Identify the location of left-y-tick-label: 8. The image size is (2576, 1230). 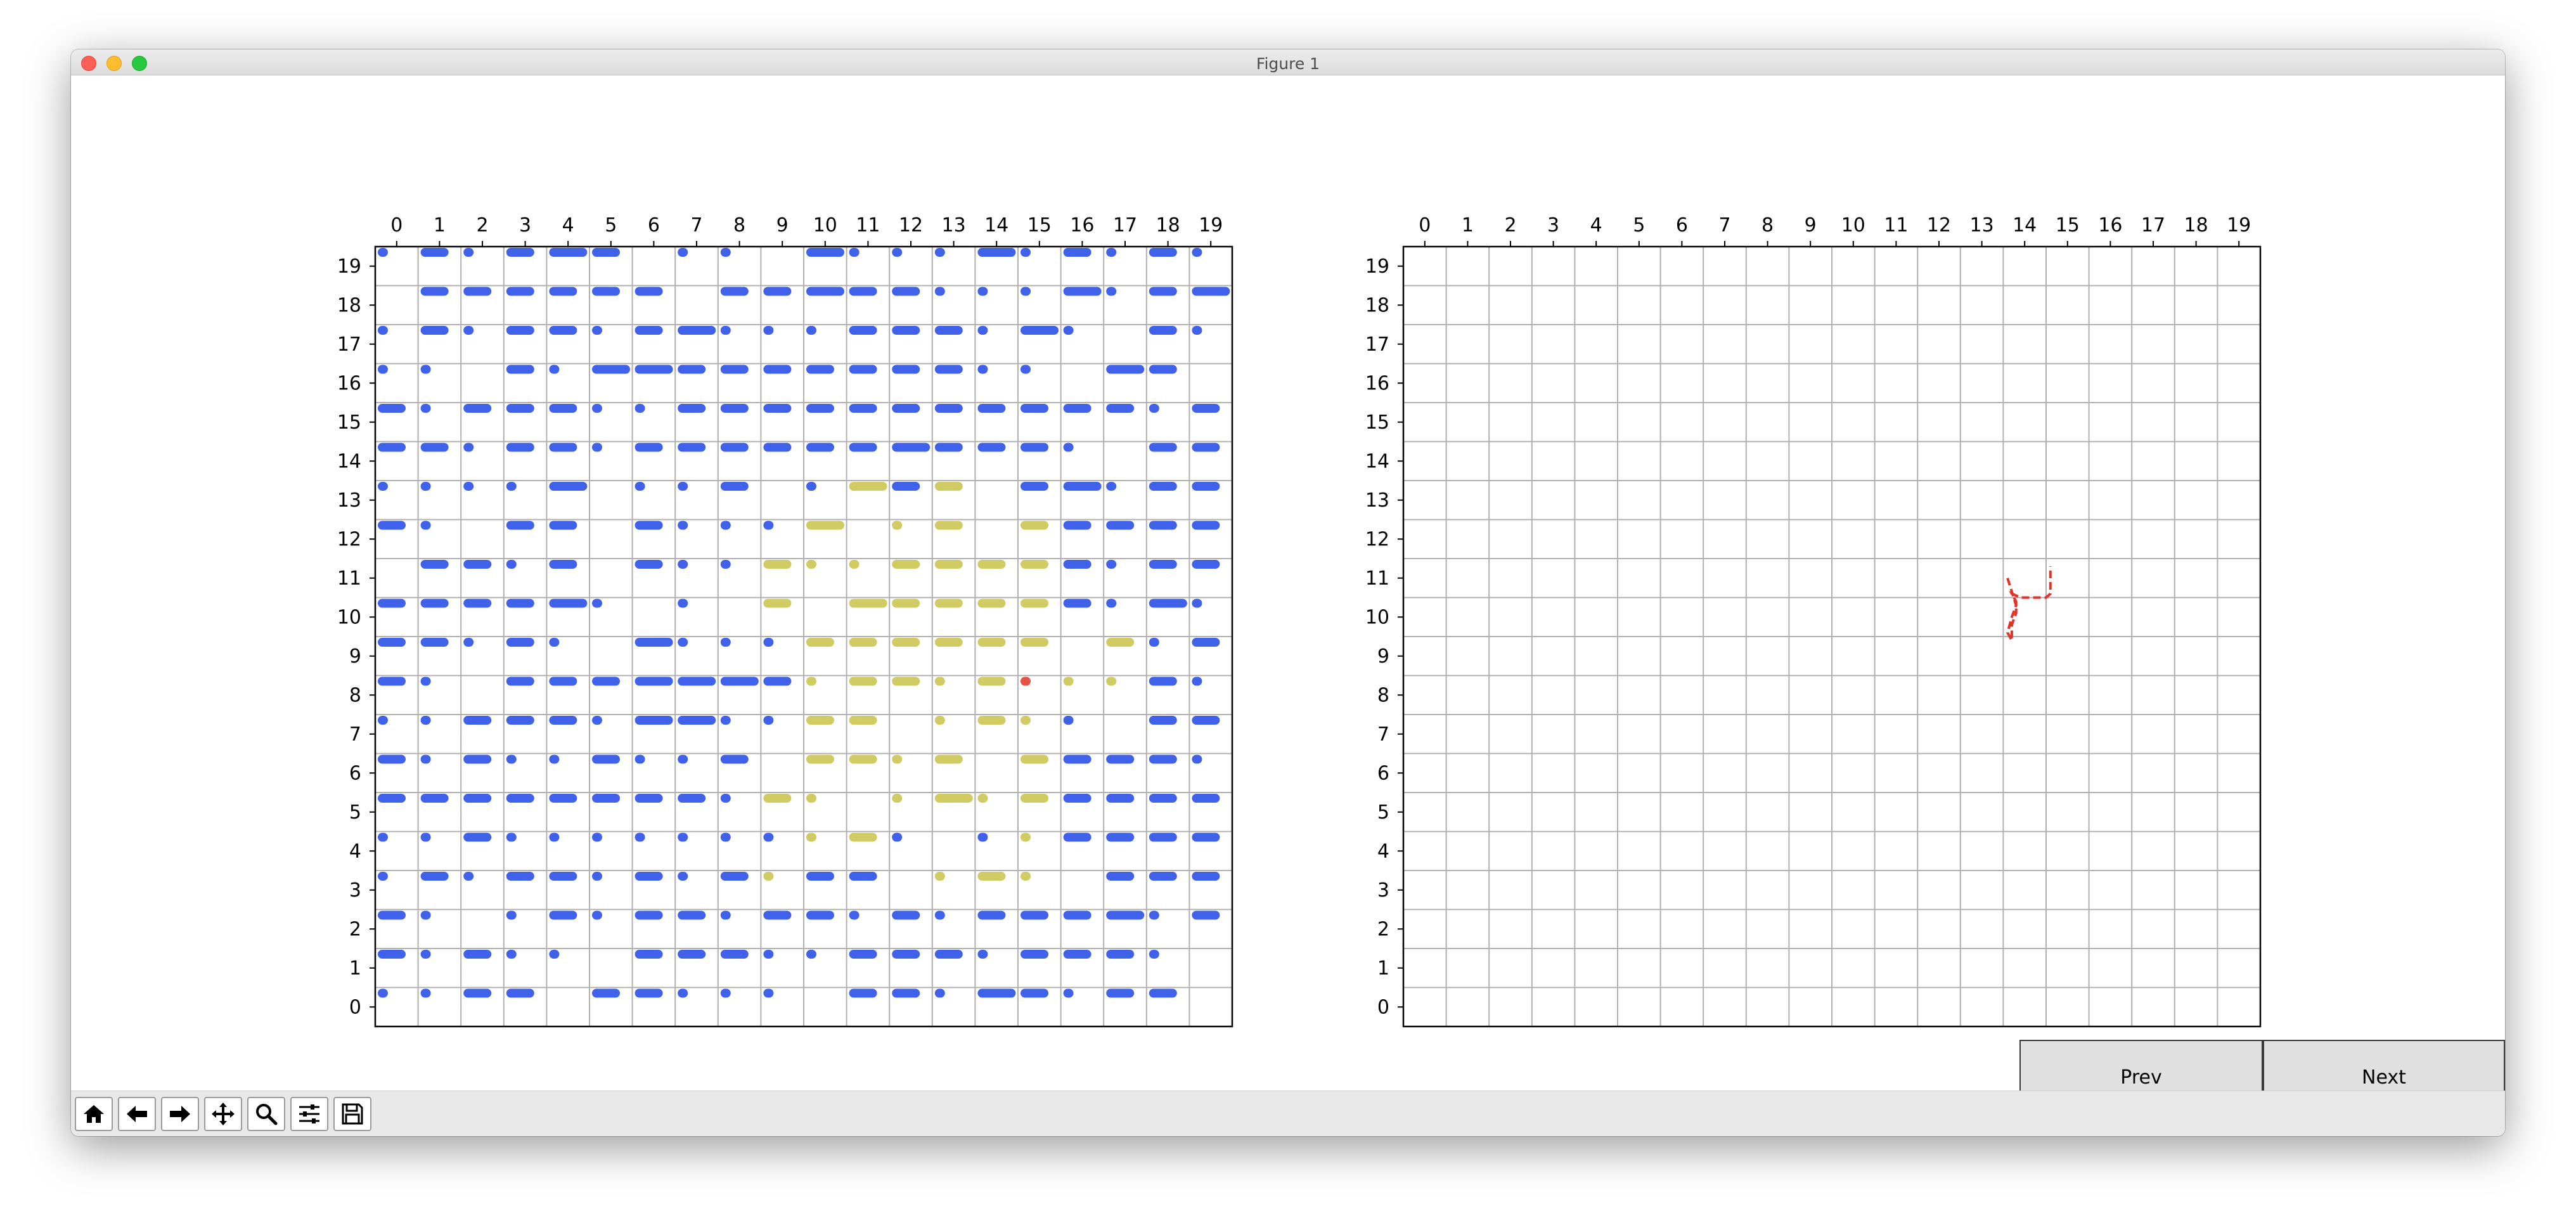
(355, 695).